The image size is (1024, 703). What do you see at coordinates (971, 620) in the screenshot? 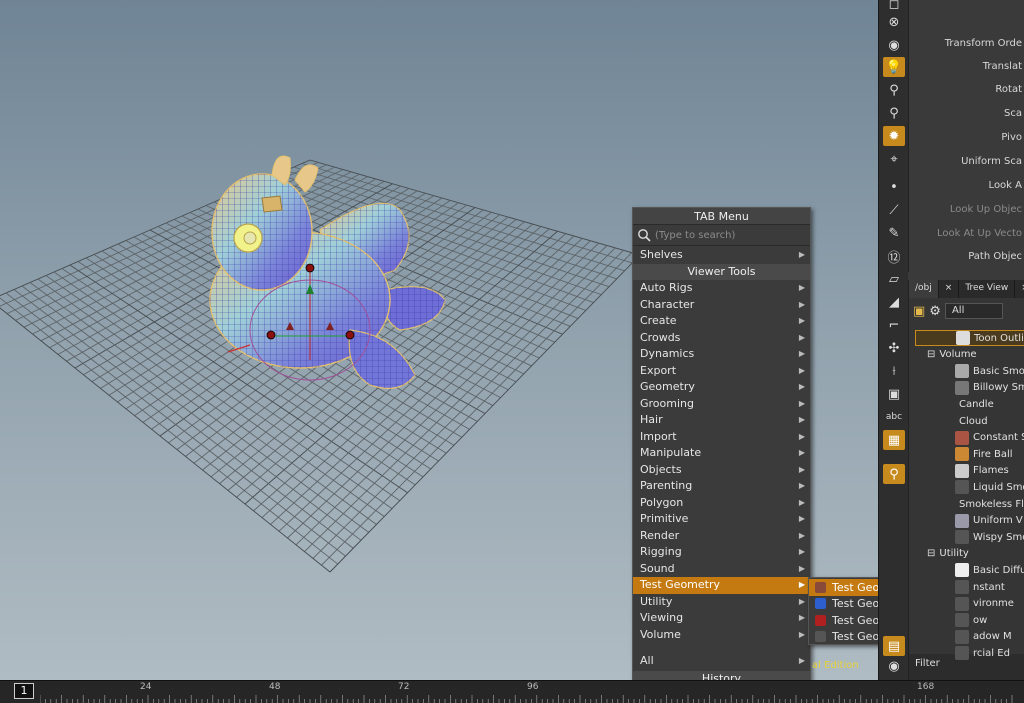
I see `tree-item-row: ow` at bounding box center [971, 620].